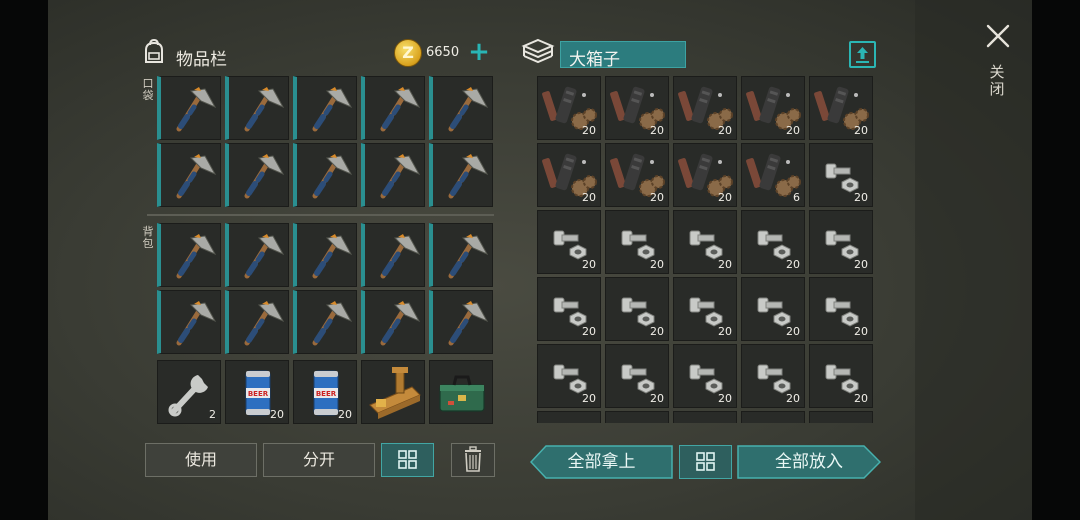 The width and height of the screenshot is (1080, 520). What do you see at coordinates (148, 89) in the screenshot?
I see `pocket-label: 口袋` at bounding box center [148, 89].